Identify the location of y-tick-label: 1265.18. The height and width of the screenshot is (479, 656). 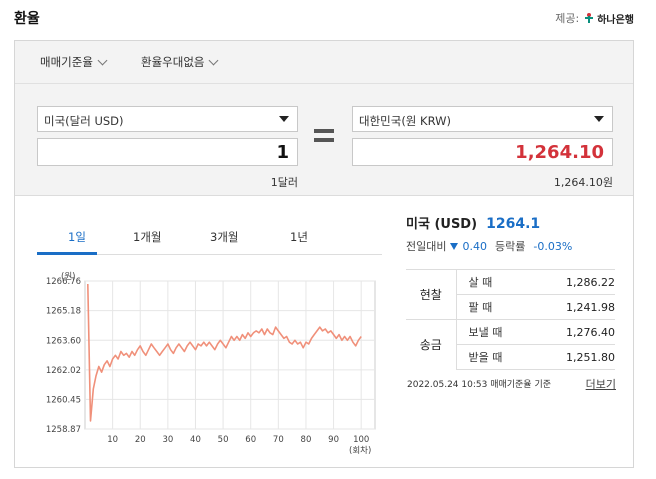
(63, 312).